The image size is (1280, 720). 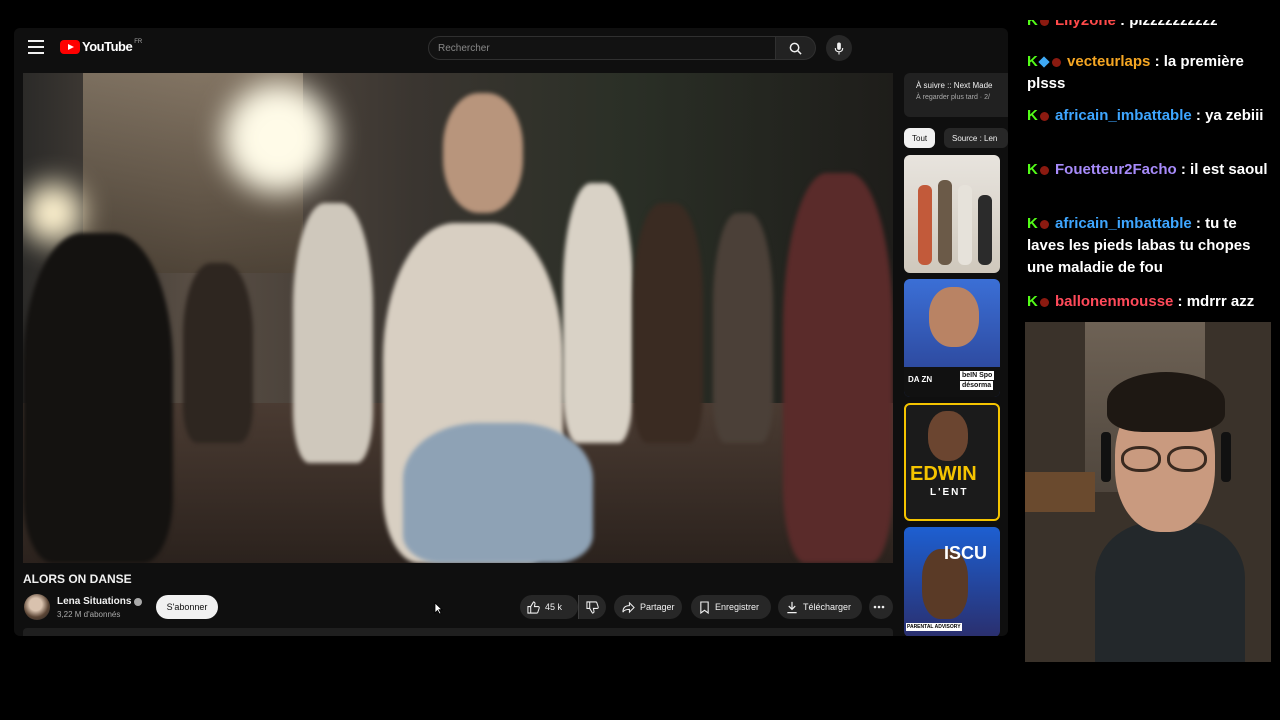 I want to click on youtube-header: YouTube FR, so click(x=511, y=48).